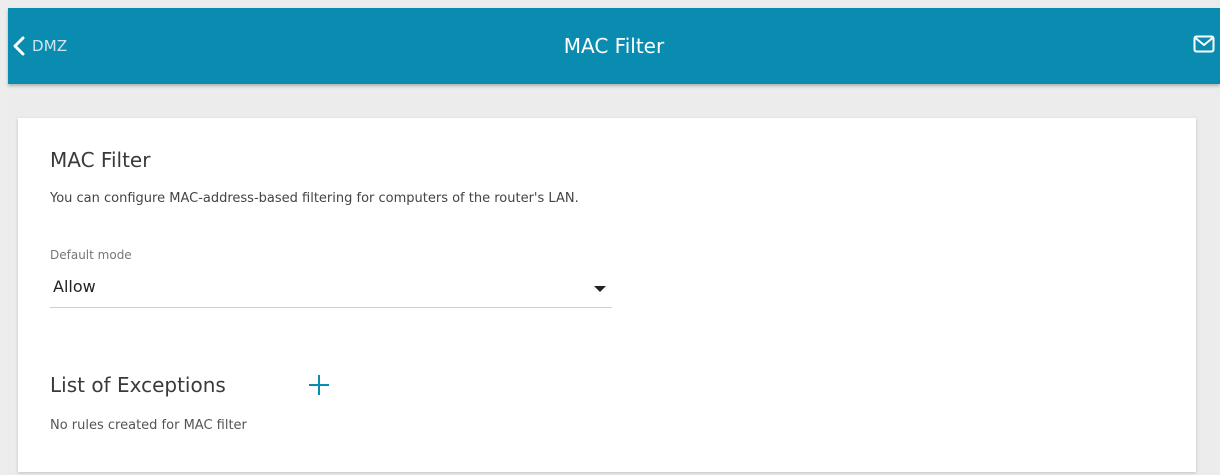 Image resolution: width=1220 pixels, height=475 pixels. I want to click on notifications-button, so click(1204, 46).